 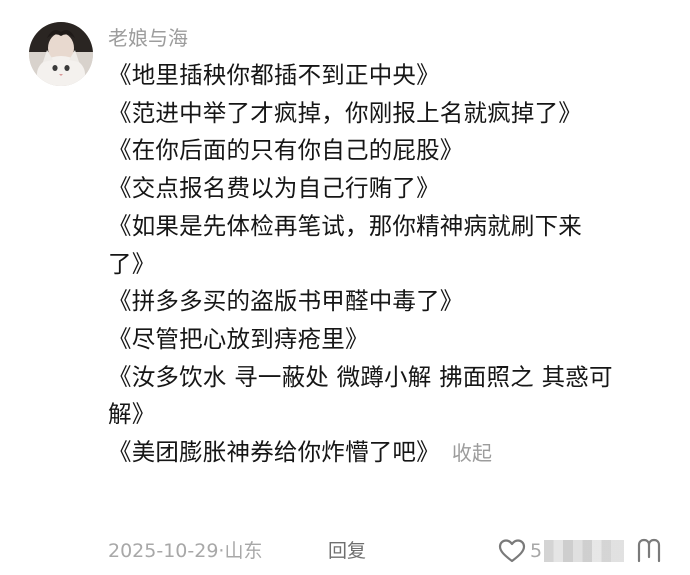 I want to click on comment-line: 《交点报名费以为自己行贿了》, so click(x=274, y=188).